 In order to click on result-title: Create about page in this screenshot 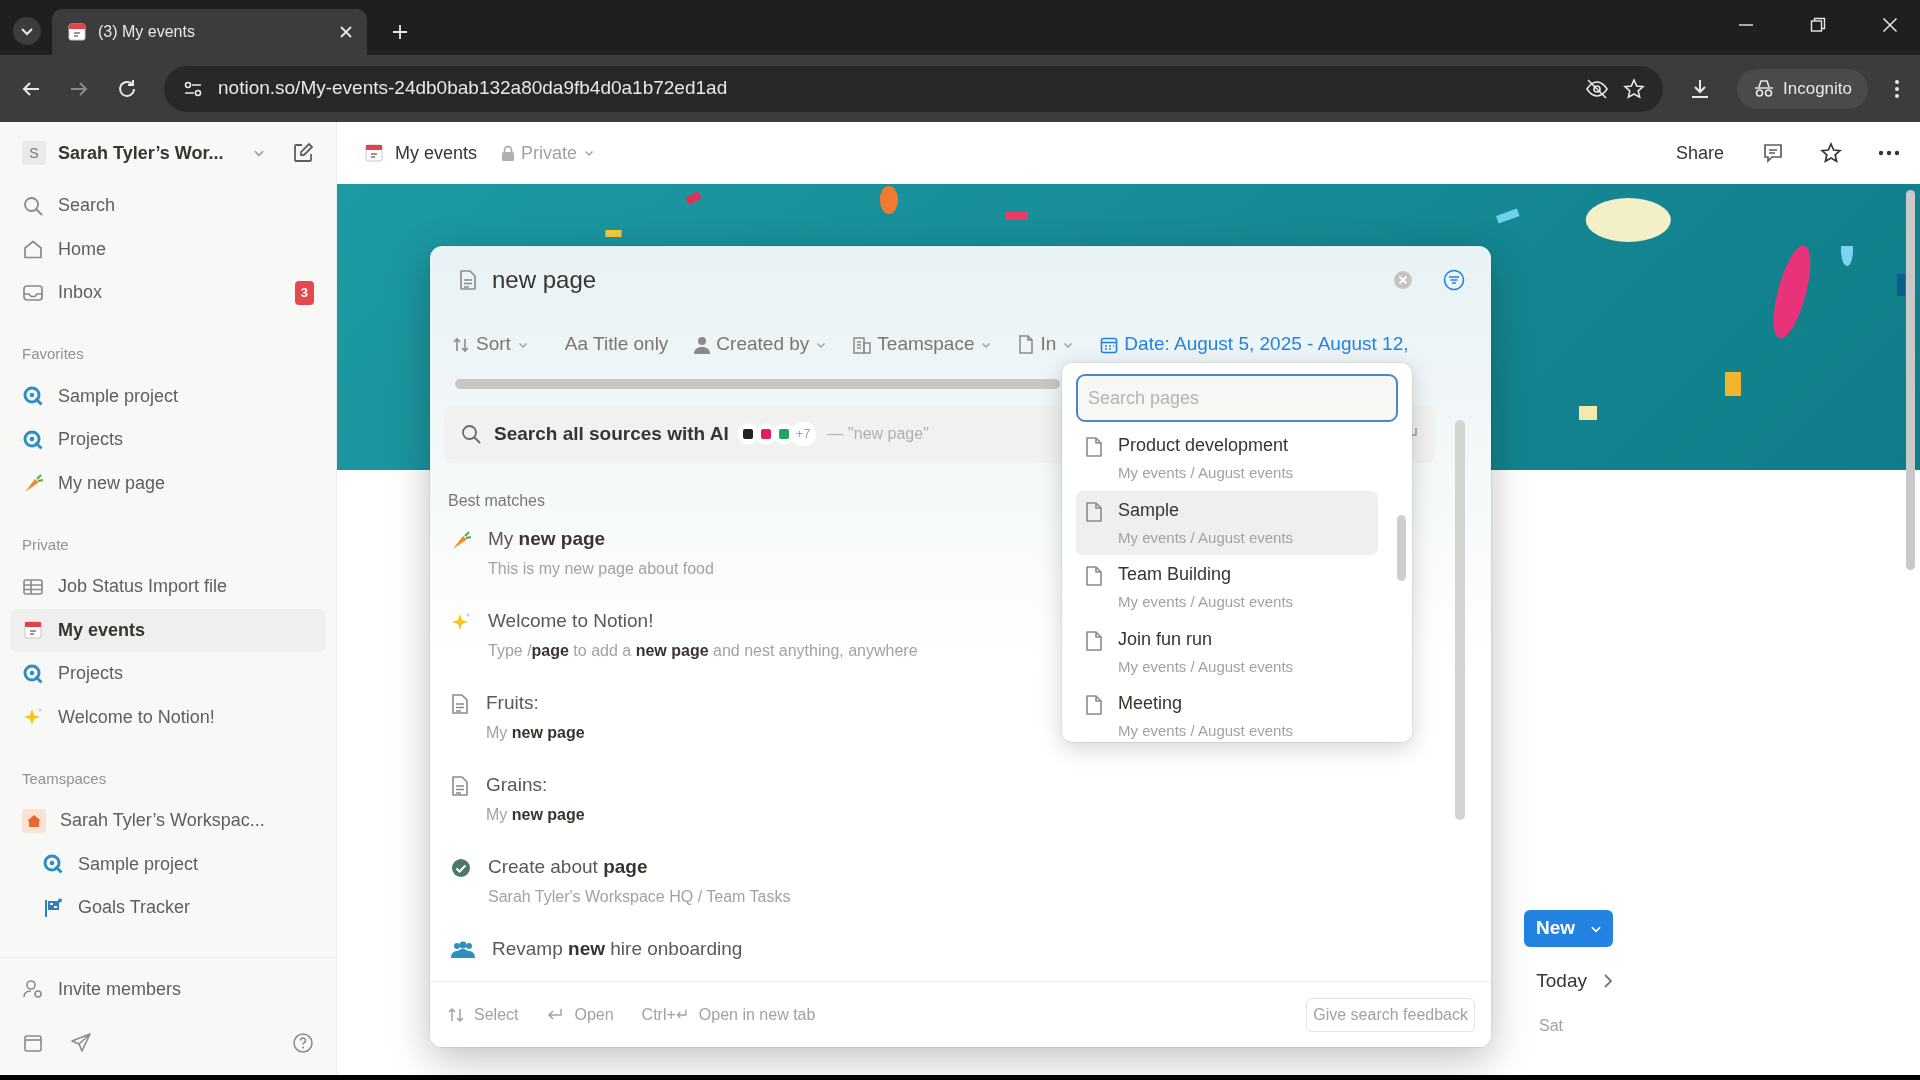, I will do `click(568, 867)`.